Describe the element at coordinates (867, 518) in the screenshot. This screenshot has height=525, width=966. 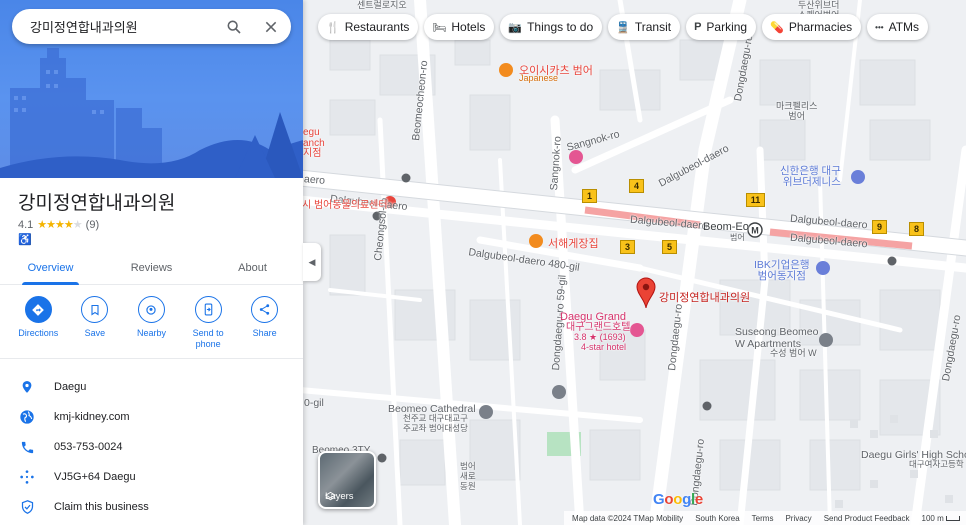
I see `feedback-link: Send Product Feedback` at that location.